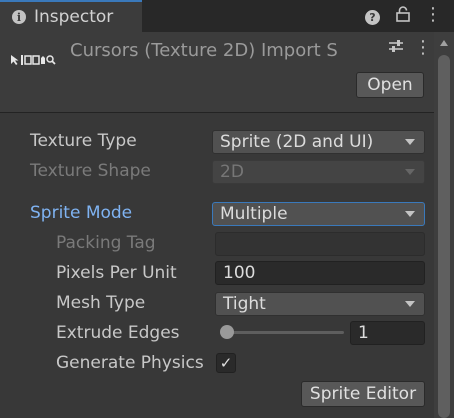 The width and height of the screenshot is (454, 418). I want to click on texture-thumbnail-icon, so click(35, 60).